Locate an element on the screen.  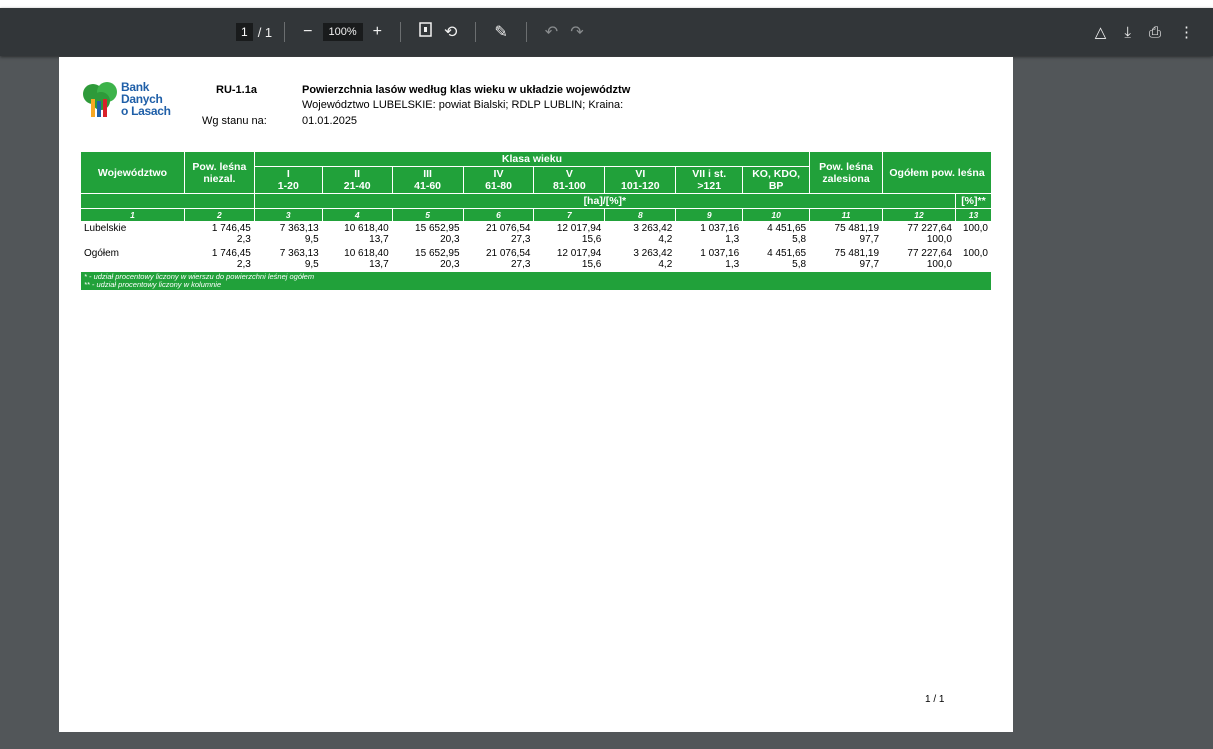
fit-page-icon is located at coordinates (425, 32).